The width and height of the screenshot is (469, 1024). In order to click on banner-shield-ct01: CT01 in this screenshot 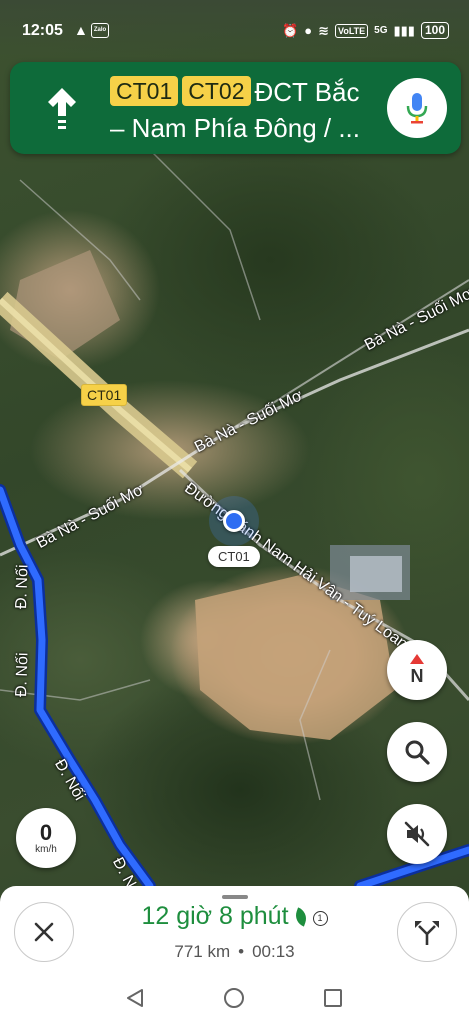, I will do `click(144, 91)`.